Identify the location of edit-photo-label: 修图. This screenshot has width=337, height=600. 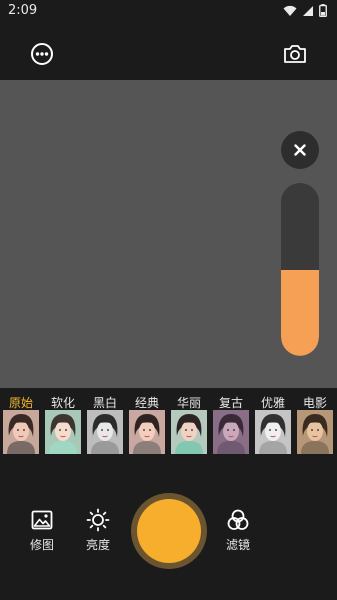
(41, 545).